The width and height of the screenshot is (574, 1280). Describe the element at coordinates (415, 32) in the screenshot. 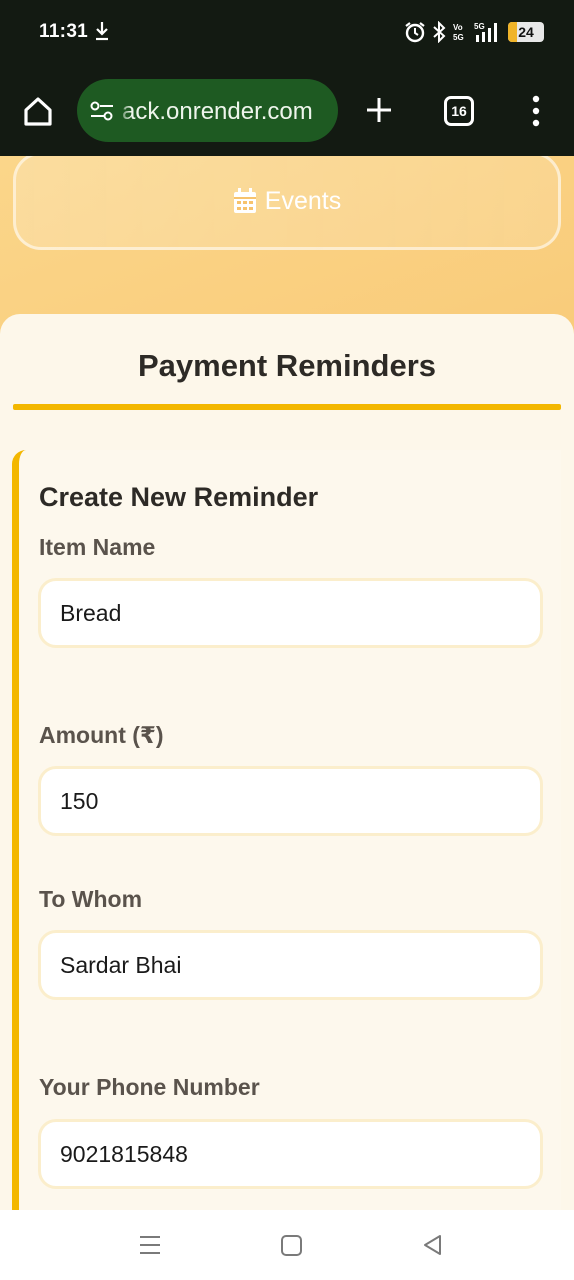

I see `alarm-icon` at that location.